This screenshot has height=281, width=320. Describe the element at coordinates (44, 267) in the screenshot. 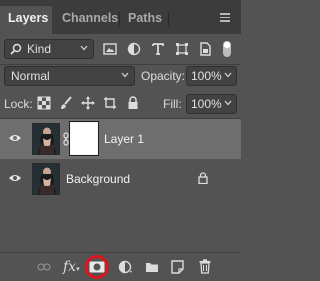

I see `link-layers-icon` at that location.